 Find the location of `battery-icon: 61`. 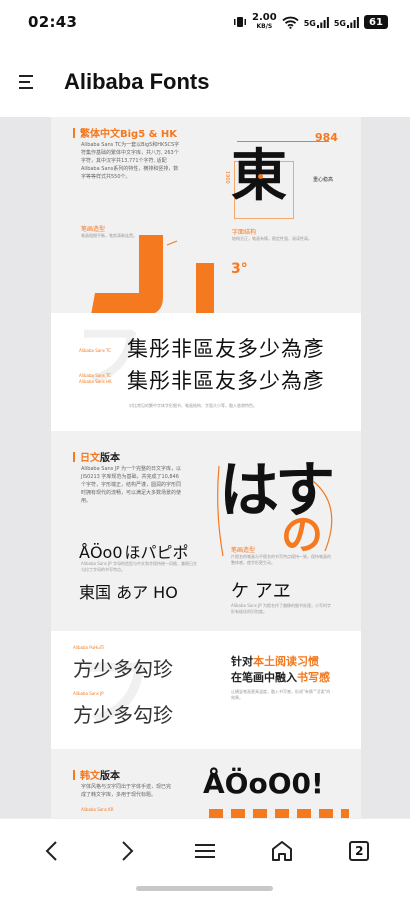

battery-icon: 61 is located at coordinates (376, 22).